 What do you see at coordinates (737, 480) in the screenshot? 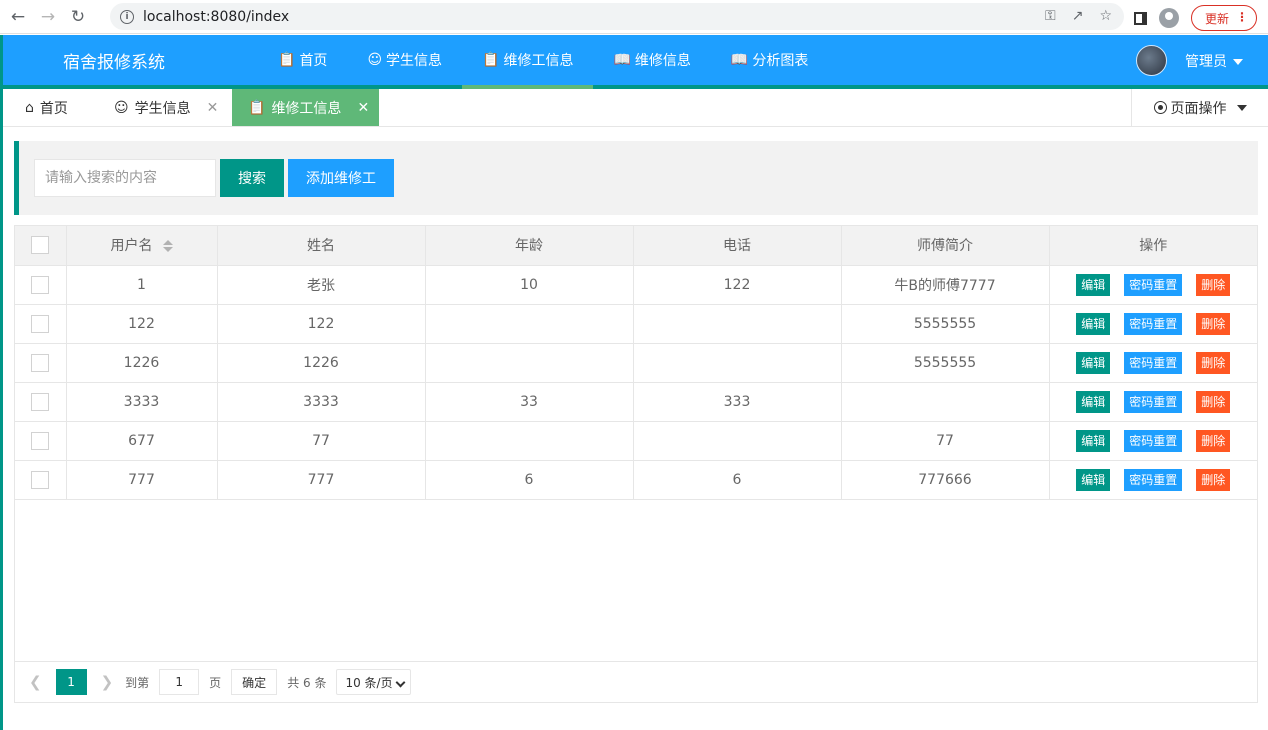
I see `cell-phone: 6` at bounding box center [737, 480].